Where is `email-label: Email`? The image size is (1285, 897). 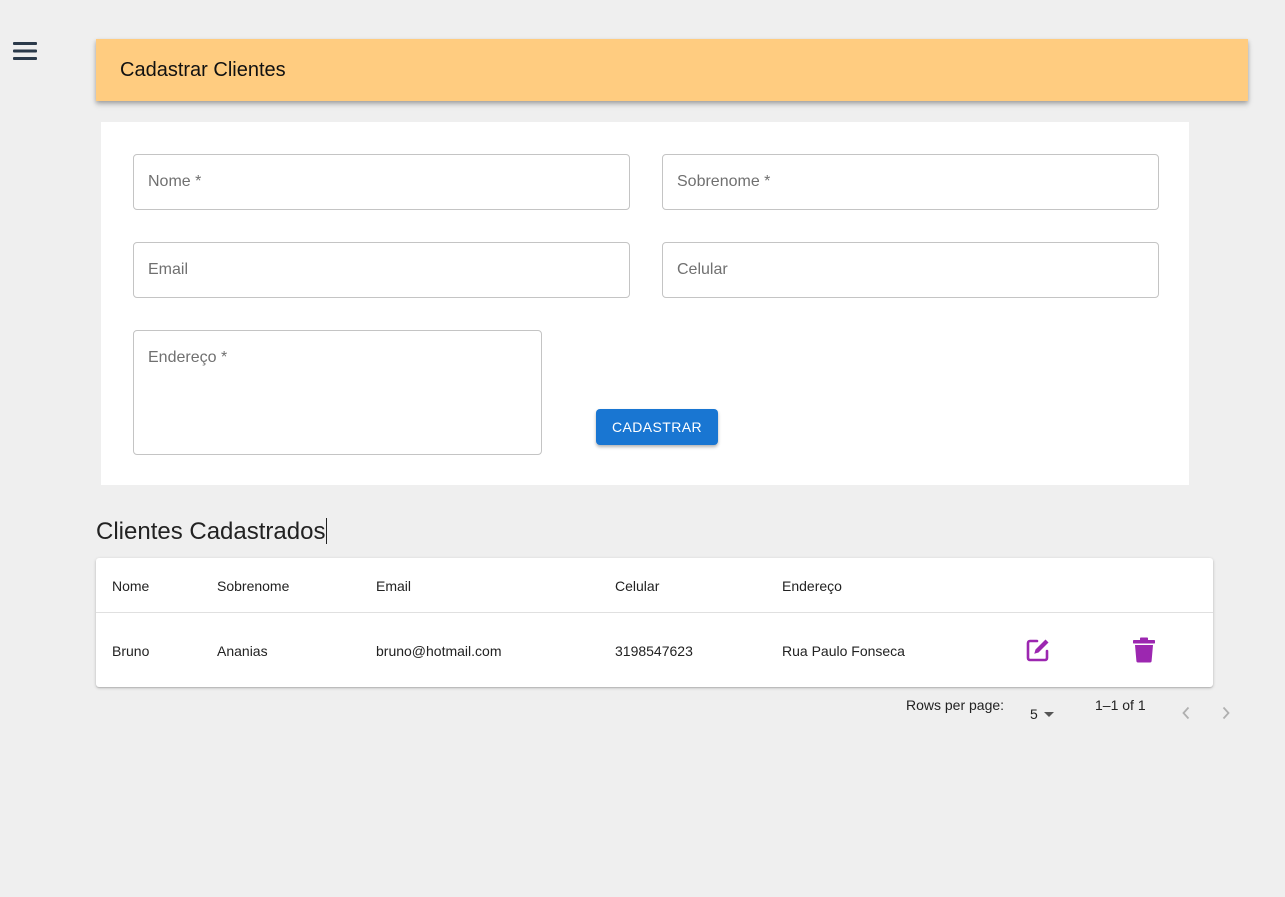 email-label: Email is located at coordinates (168, 269).